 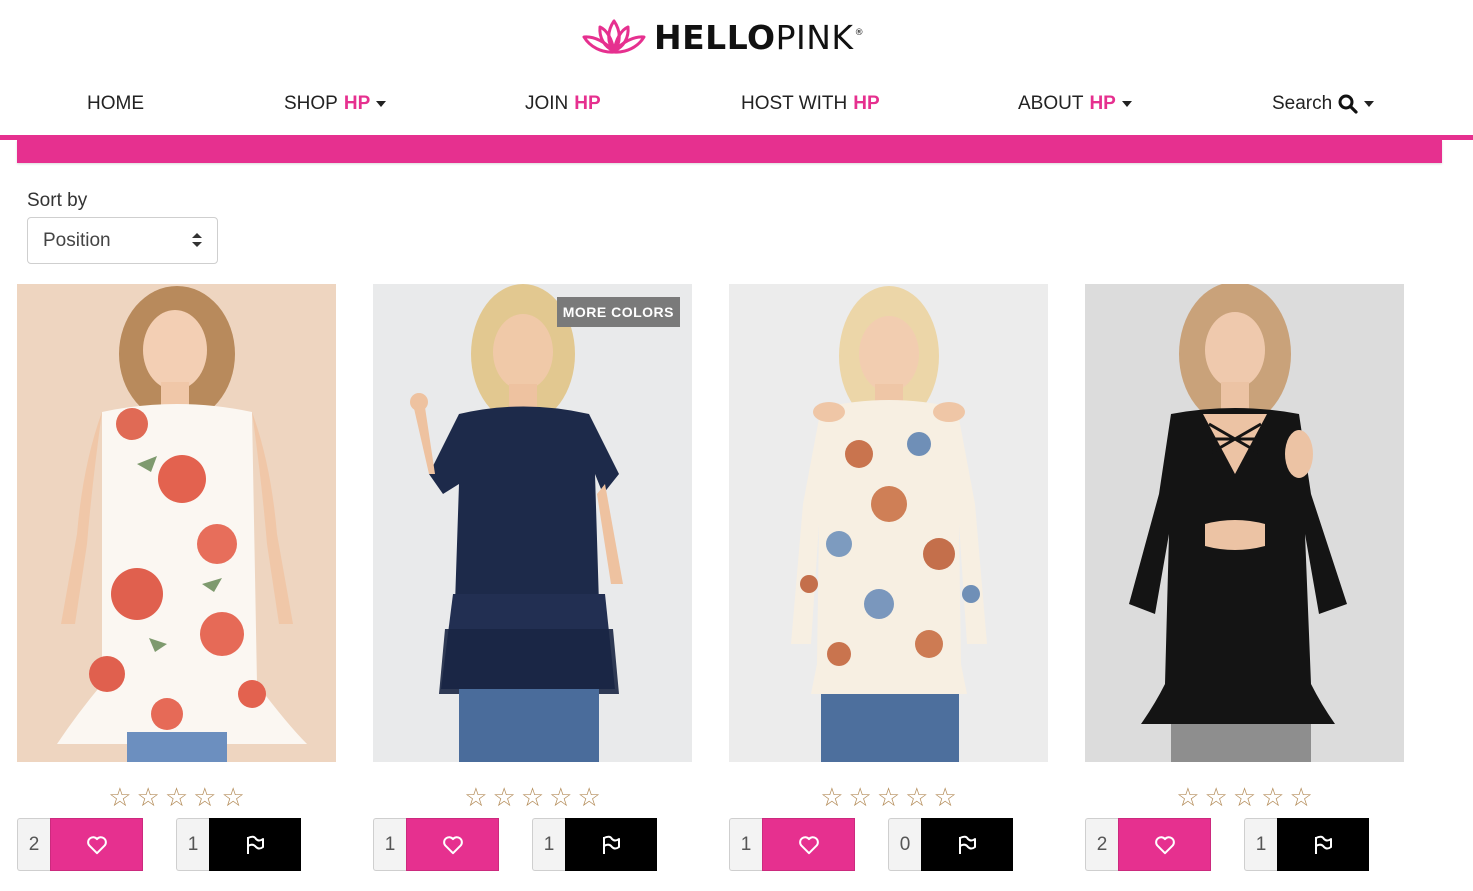 I want to click on search-icon, so click(x=1348, y=104).